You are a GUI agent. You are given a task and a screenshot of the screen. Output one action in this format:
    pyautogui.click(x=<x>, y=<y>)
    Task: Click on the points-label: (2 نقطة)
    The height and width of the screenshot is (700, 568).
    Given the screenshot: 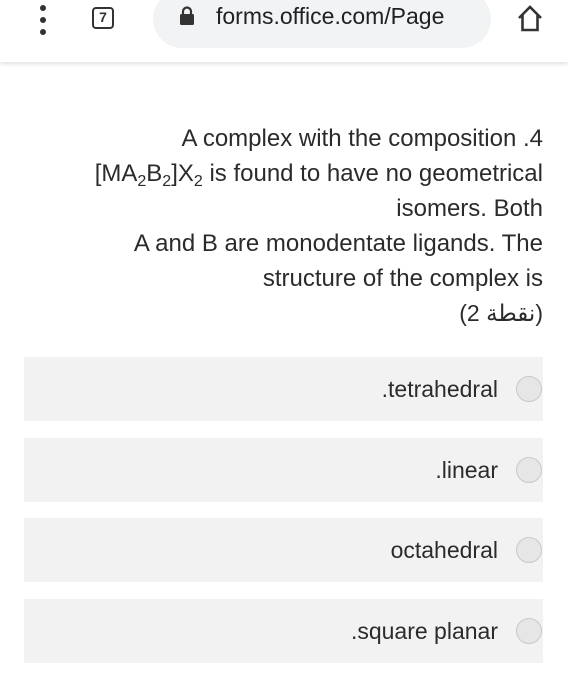 What is the action you would take?
    pyautogui.click(x=501, y=313)
    